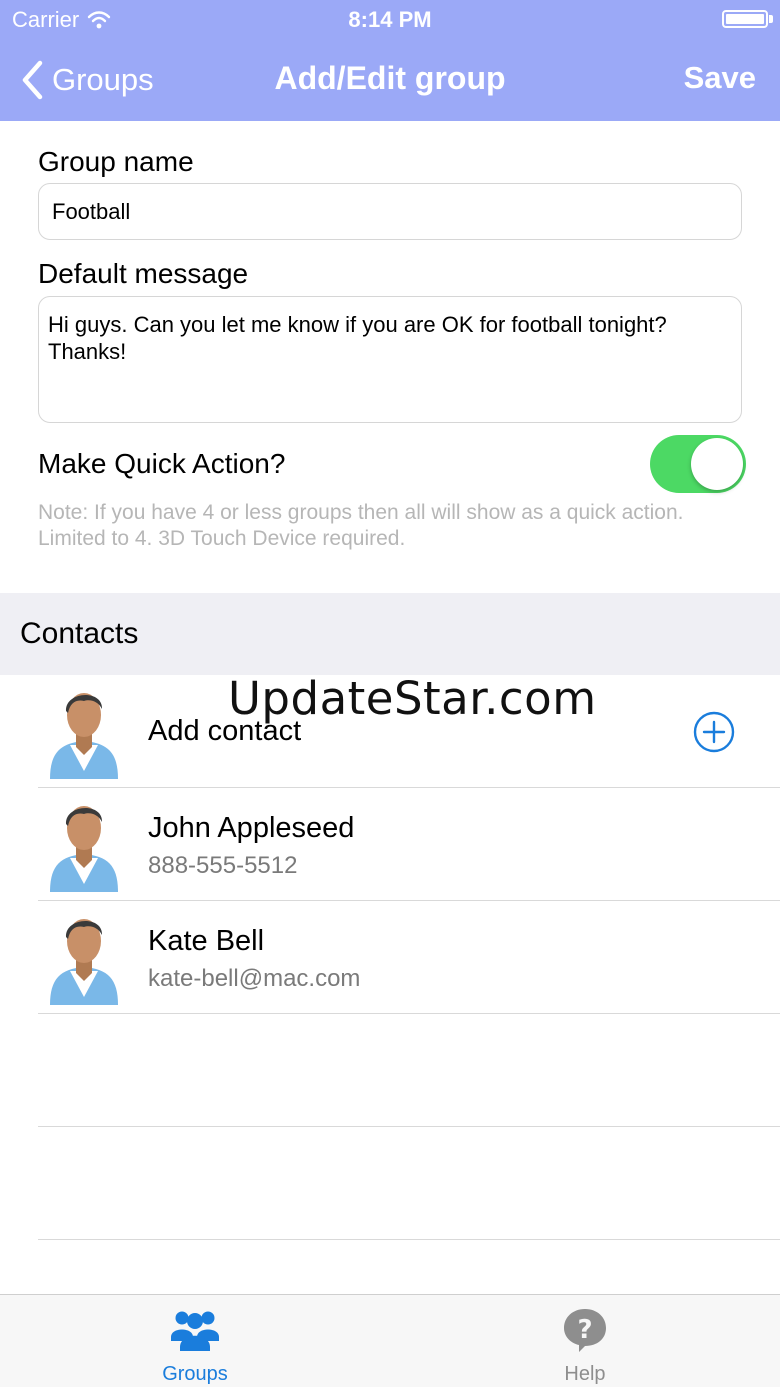 Image resolution: width=780 pixels, height=1387 pixels. What do you see at coordinates (717, 464) in the screenshot?
I see `toggle-knob` at bounding box center [717, 464].